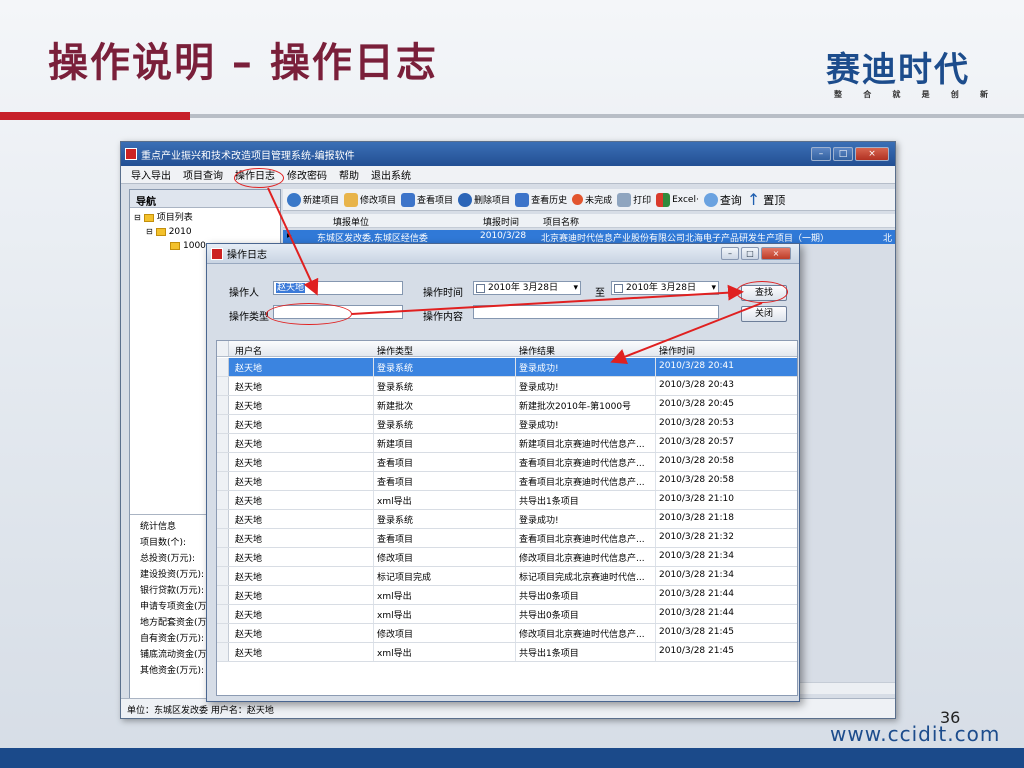 This screenshot has width=1024, height=768. Describe the element at coordinates (512, 758) in the screenshot. I see `bottom-band` at that location.